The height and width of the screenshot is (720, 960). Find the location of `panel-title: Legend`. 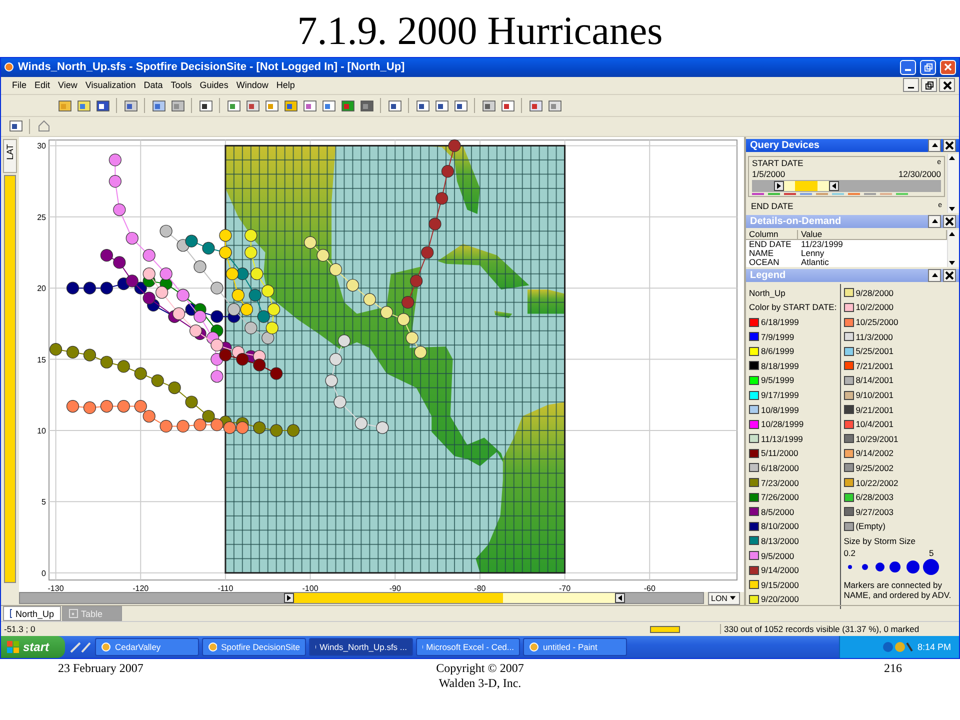

panel-title: Legend is located at coordinates (768, 275).